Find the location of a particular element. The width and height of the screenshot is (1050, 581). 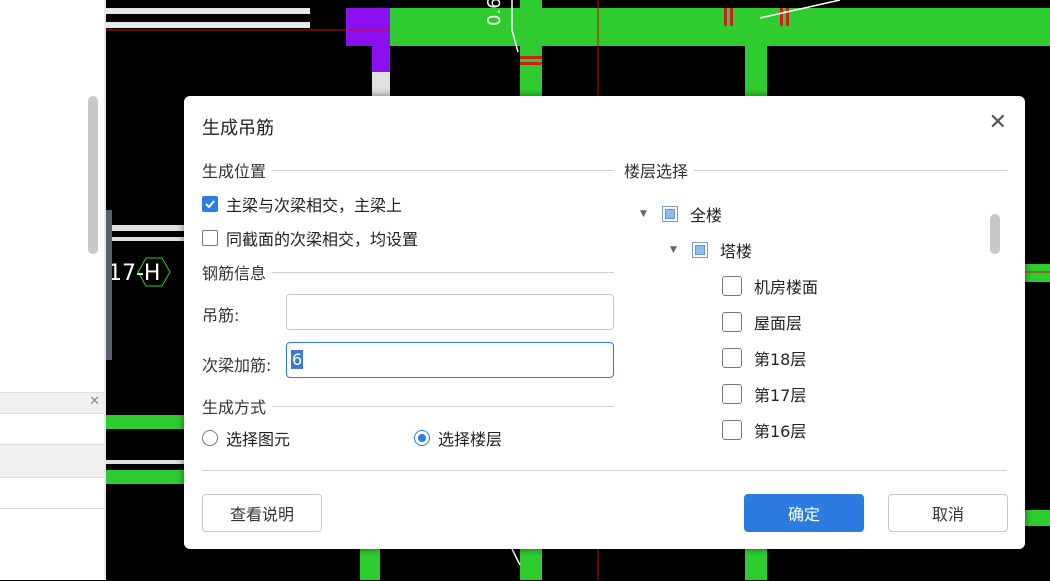

radio-label: 选择楼层 is located at coordinates (470, 439).